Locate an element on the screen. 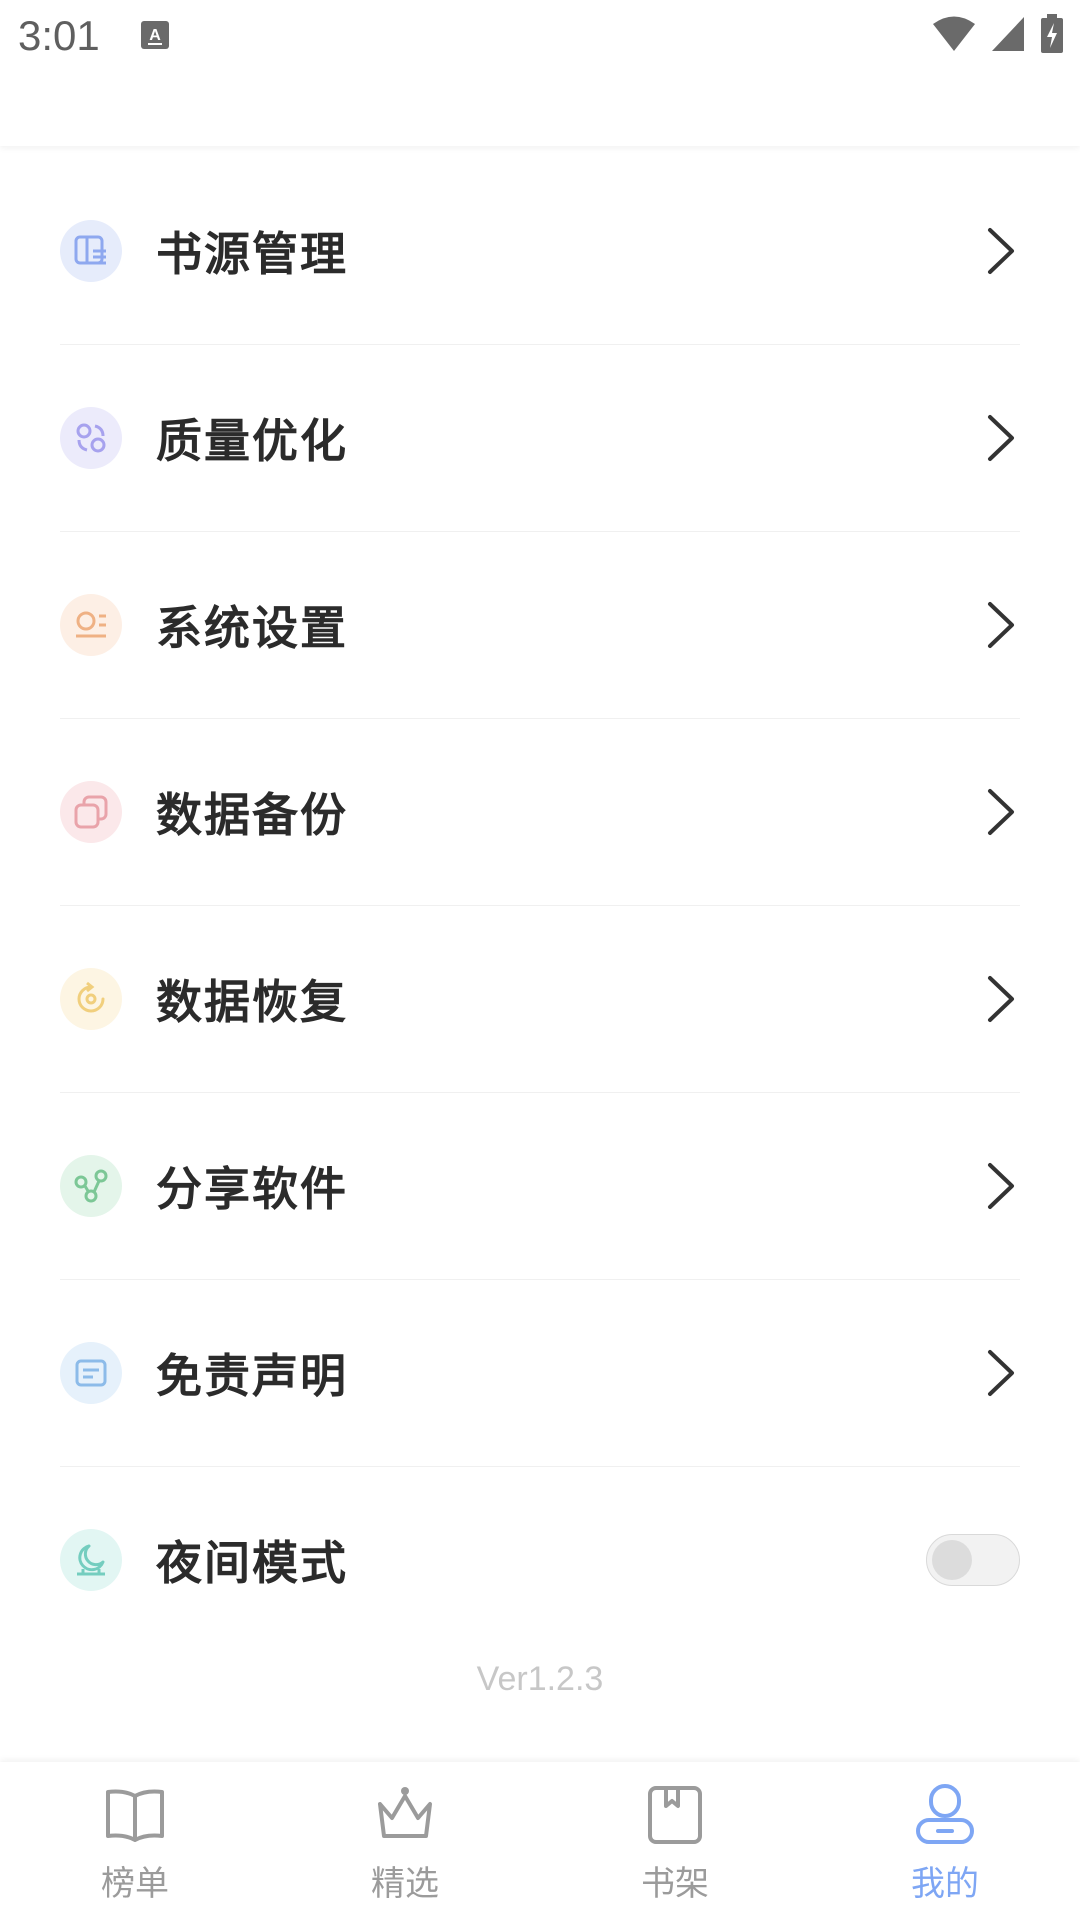 This screenshot has width=1080, height=1920. battery-charging-icon is located at coordinates (1052, 33).